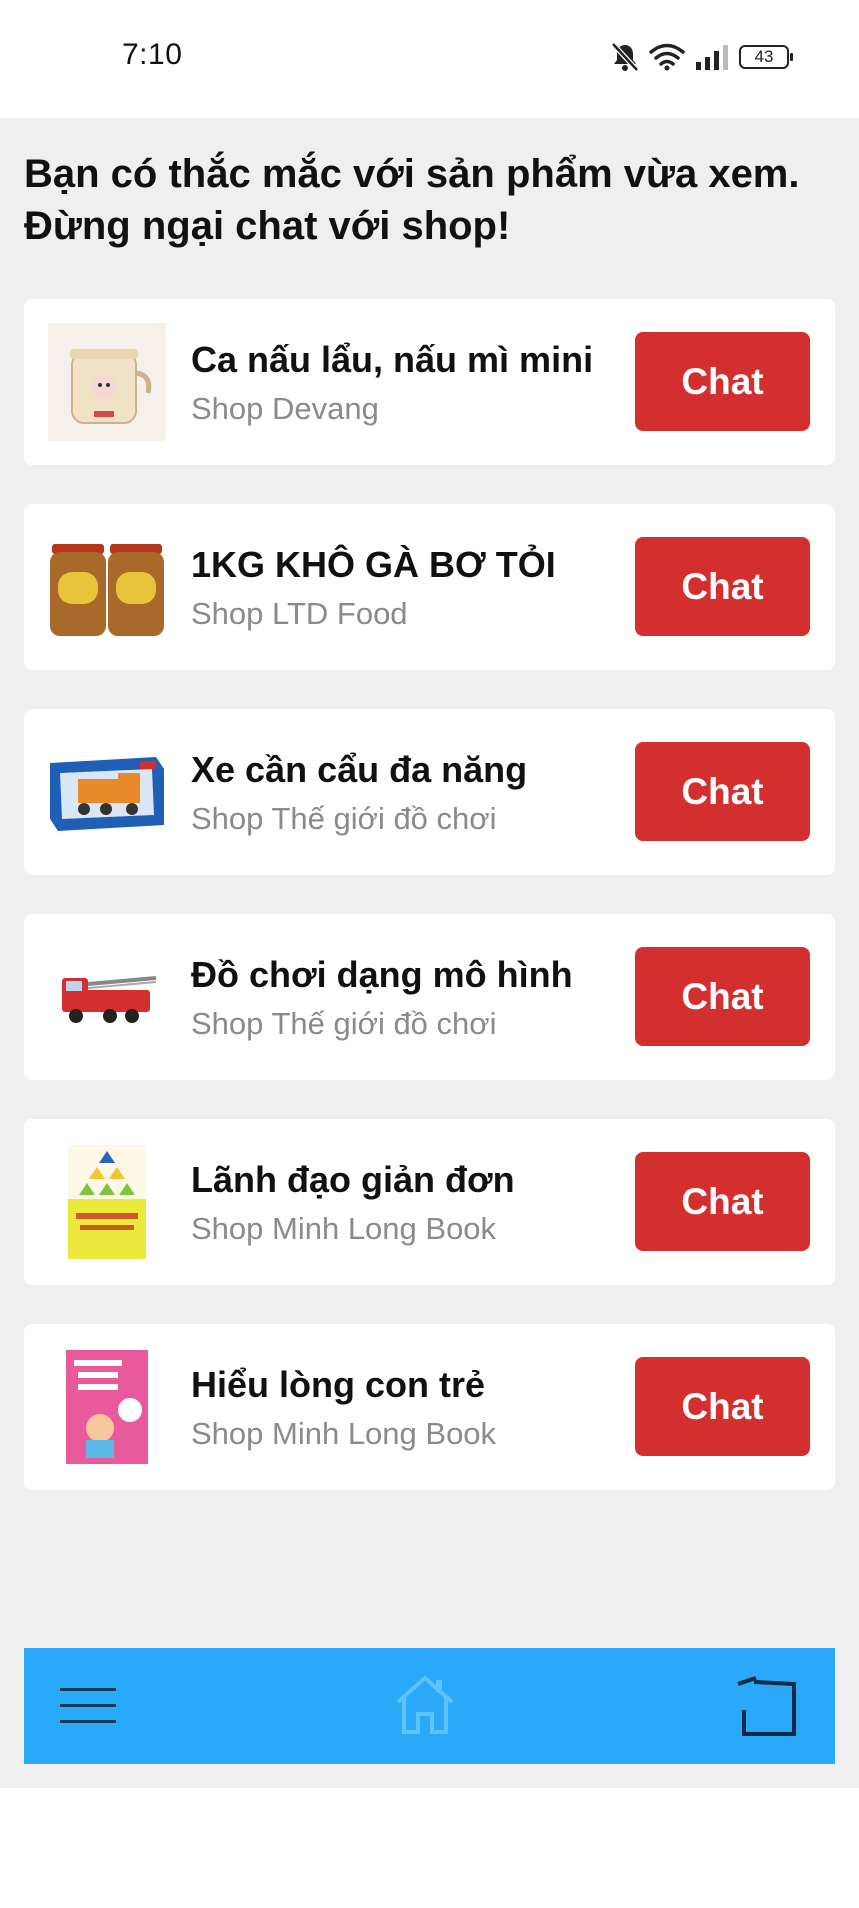 The height and width of the screenshot is (1908, 859). What do you see at coordinates (625, 57) in the screenshot?
I see `bell-off-icon` at bounding box center [625, 57].